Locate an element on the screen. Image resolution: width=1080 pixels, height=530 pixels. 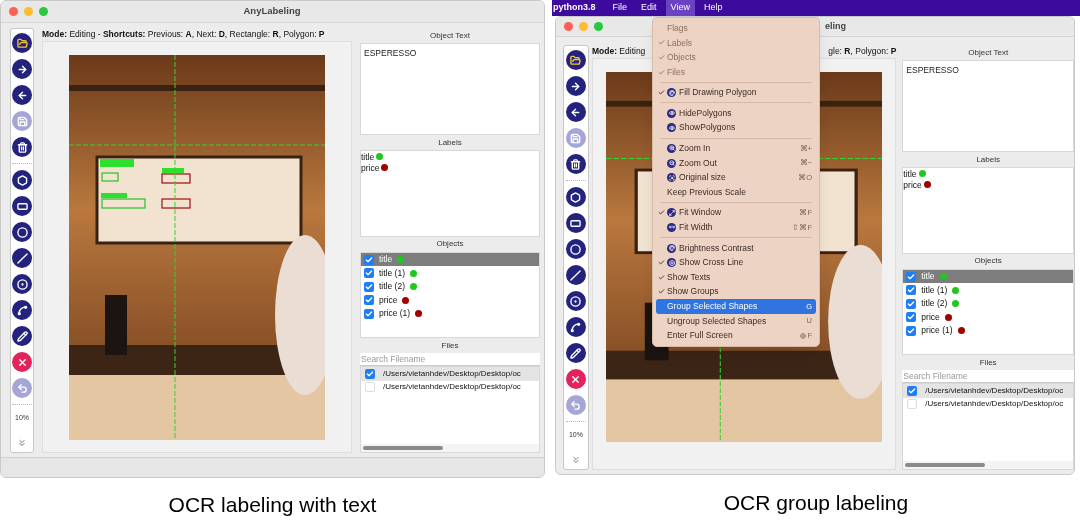
menu-item: ShowPolygons is located at coordinates (736, 128).